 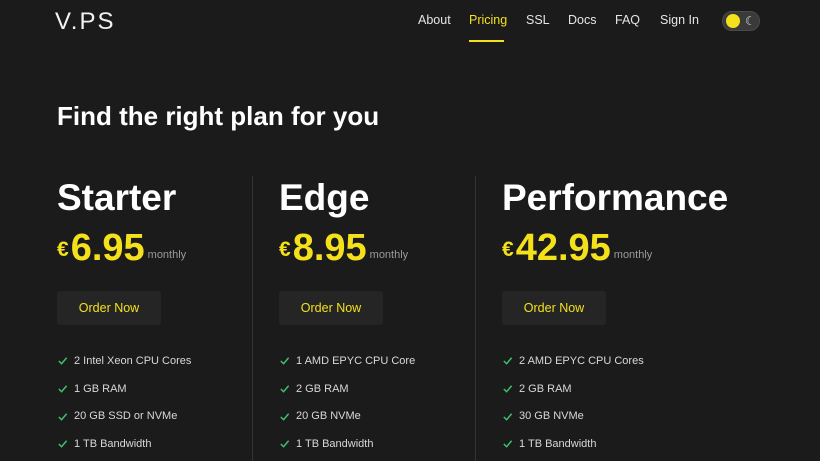 What do you see at coordinates (563, 248) in the screenshot?
I see `price-amount: 42.95` at bounding box center [563, 248].